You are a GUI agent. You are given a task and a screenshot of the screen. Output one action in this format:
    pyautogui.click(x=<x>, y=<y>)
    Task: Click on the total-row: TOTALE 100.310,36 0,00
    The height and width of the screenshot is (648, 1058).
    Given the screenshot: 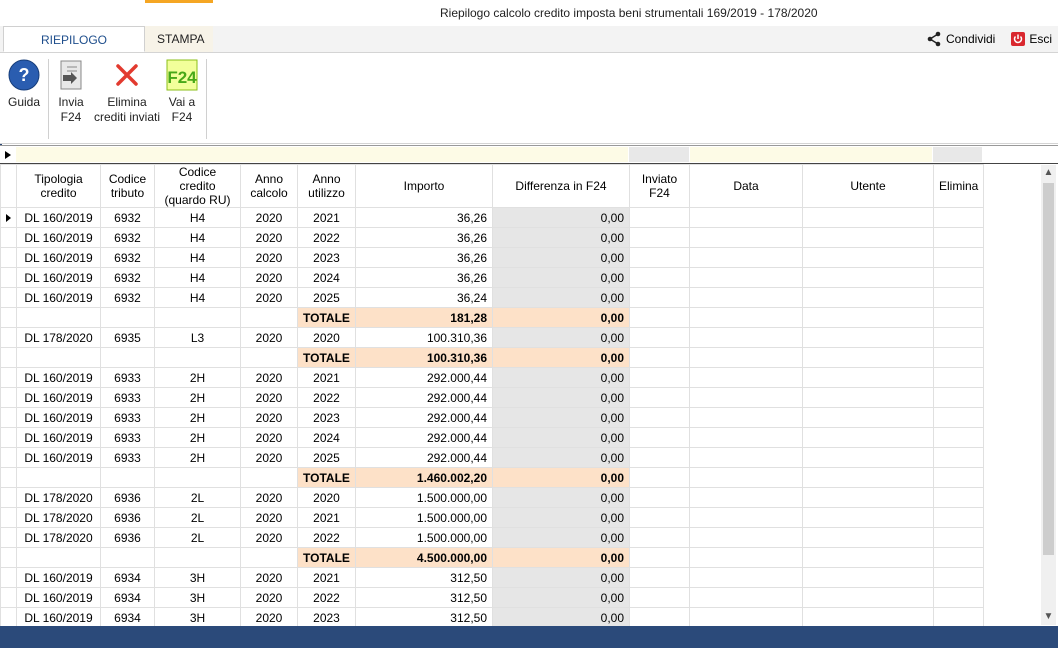 What is the action you would take?
    pyautogui.click(x=492, y=357)
    